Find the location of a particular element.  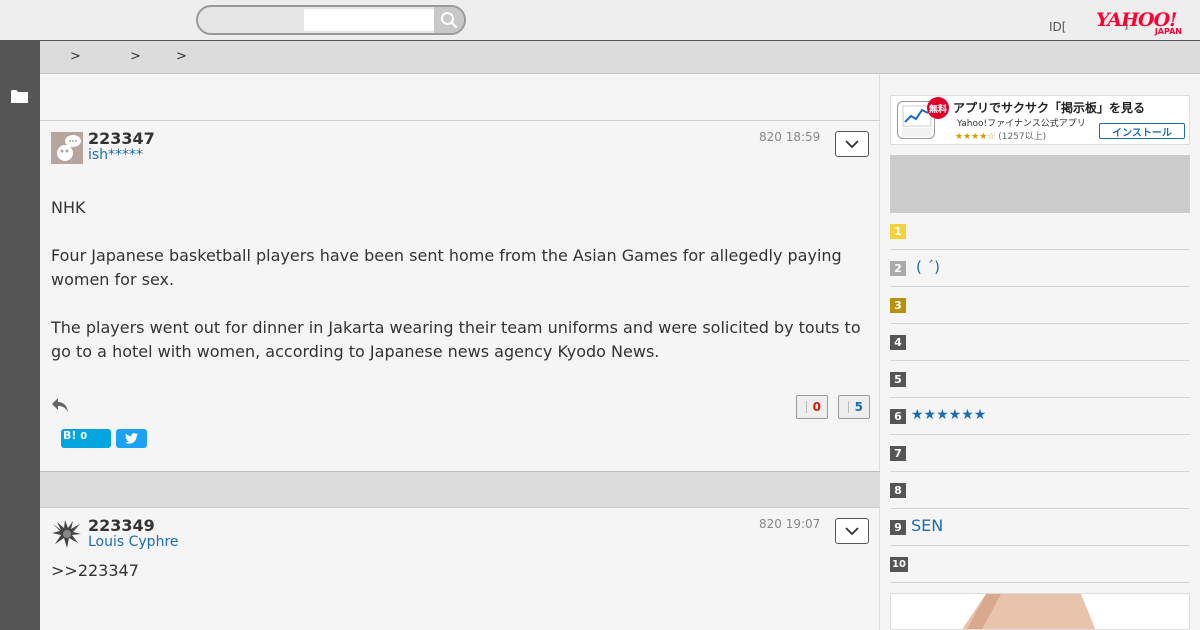

dislike-count: 0 is located at coordinates (816, 407).